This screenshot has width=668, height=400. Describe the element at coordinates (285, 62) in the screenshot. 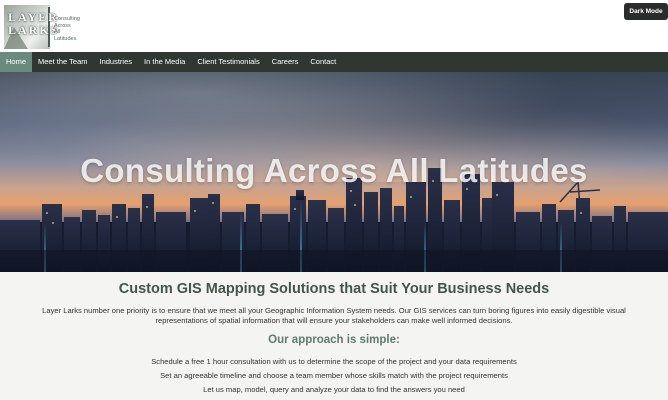

I see `nav-item-careers: Careers` at that location.